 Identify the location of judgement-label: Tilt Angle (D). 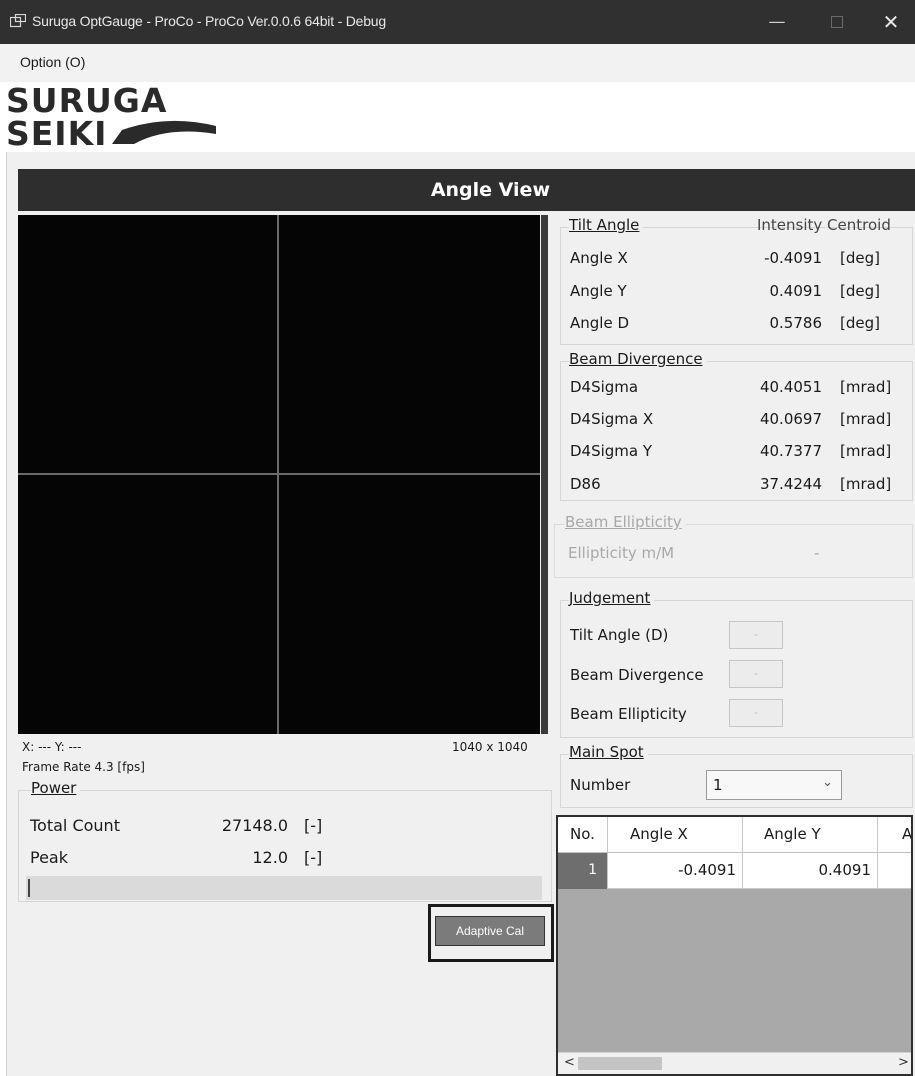
(619, 635).